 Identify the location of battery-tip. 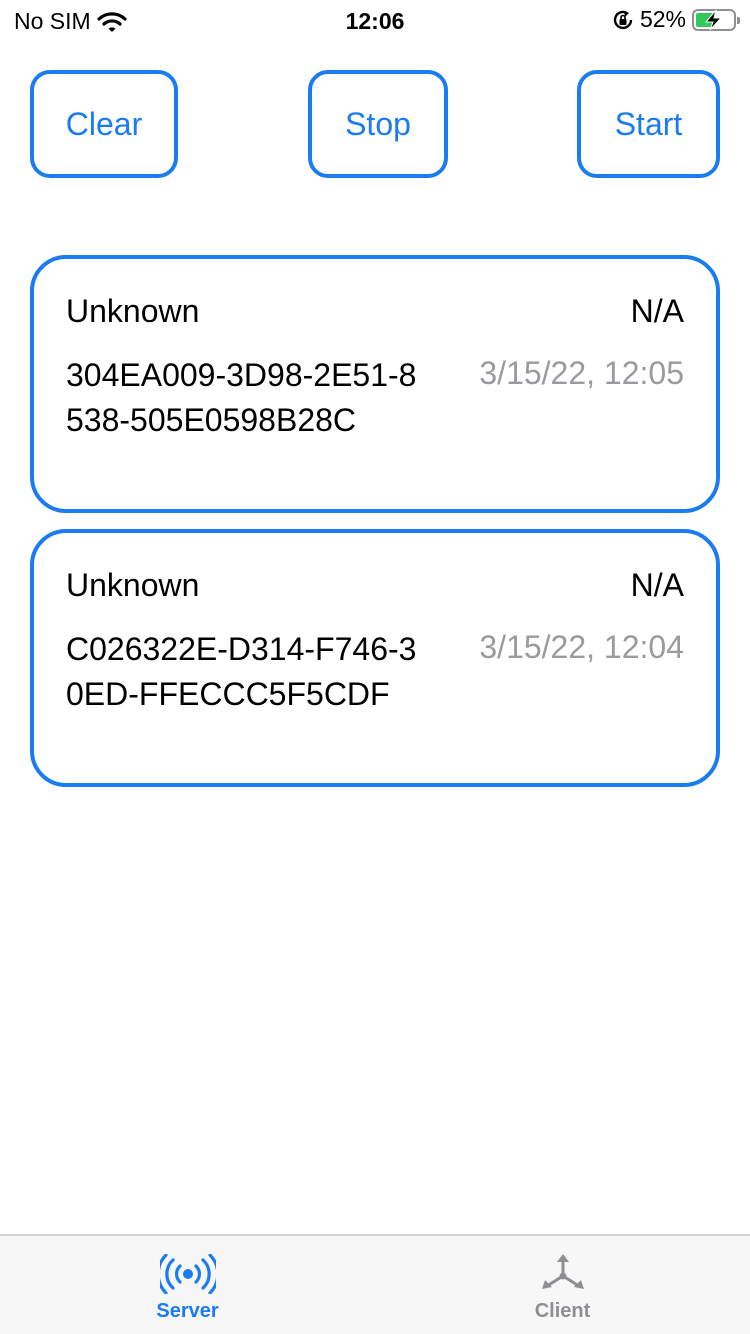
(738, 20).